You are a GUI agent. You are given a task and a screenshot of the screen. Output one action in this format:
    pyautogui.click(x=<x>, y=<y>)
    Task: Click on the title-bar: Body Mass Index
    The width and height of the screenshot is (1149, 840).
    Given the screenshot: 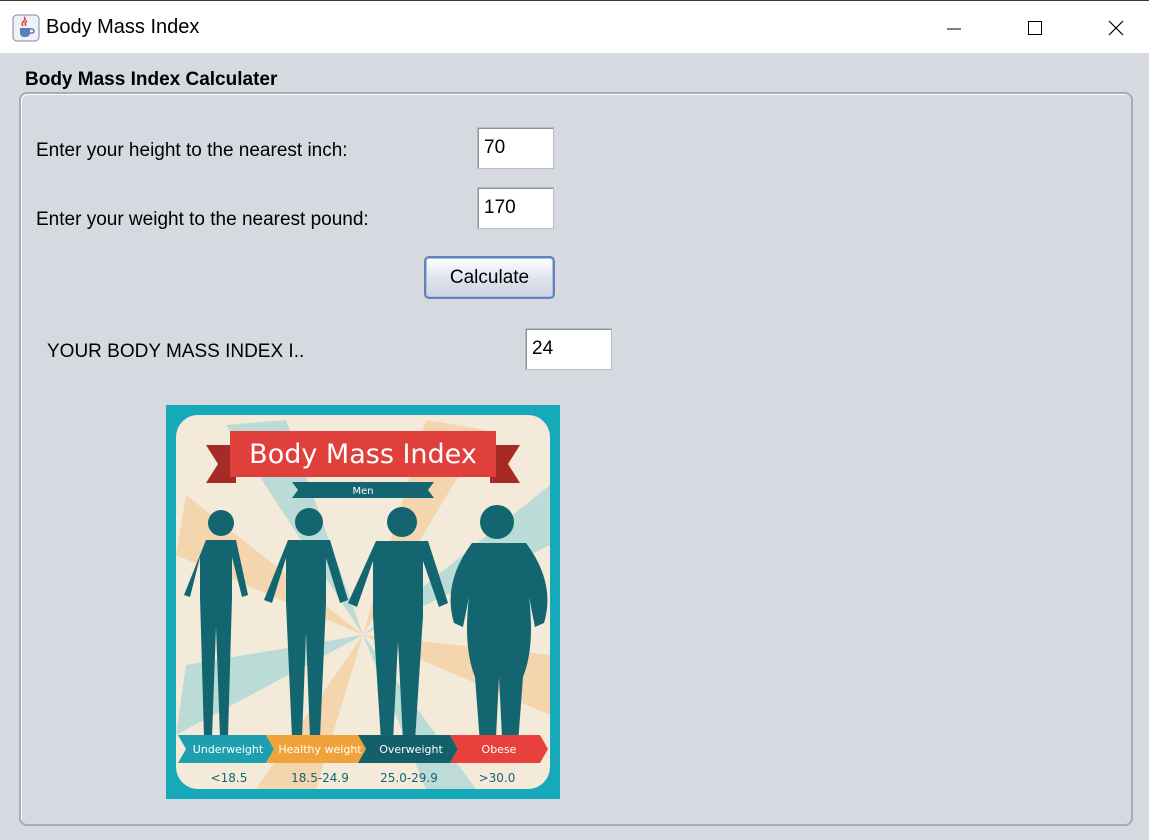 What is the action you would take?
    pyautogui.click(x=574, y=26)
    